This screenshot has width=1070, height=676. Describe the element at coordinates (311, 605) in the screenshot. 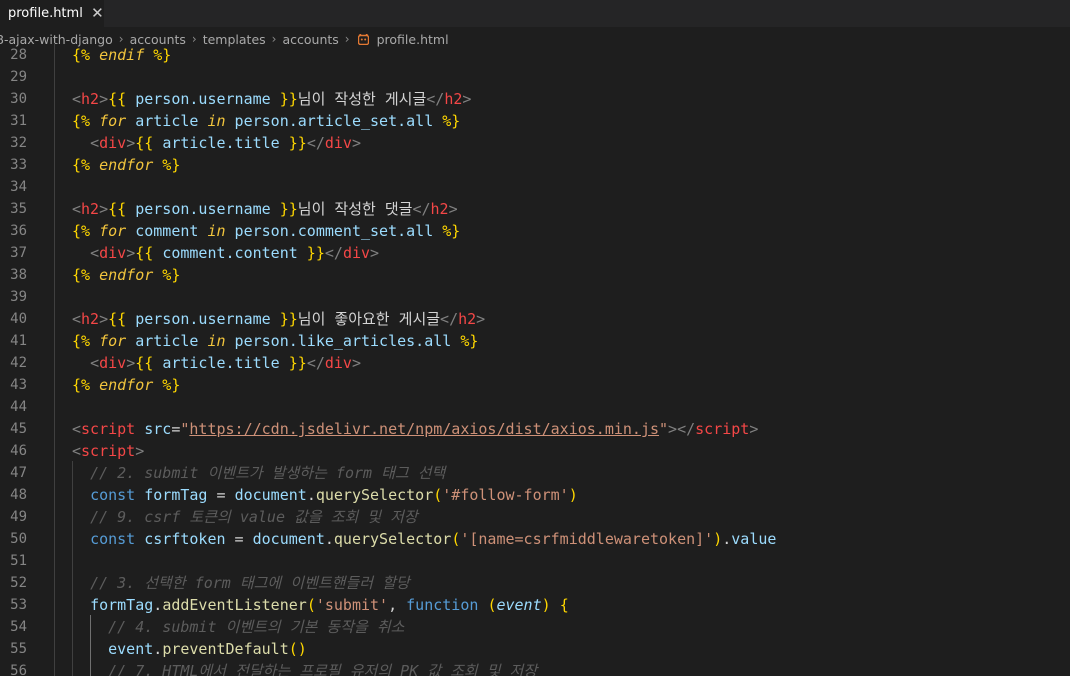

I see `code-token: (` at that location.